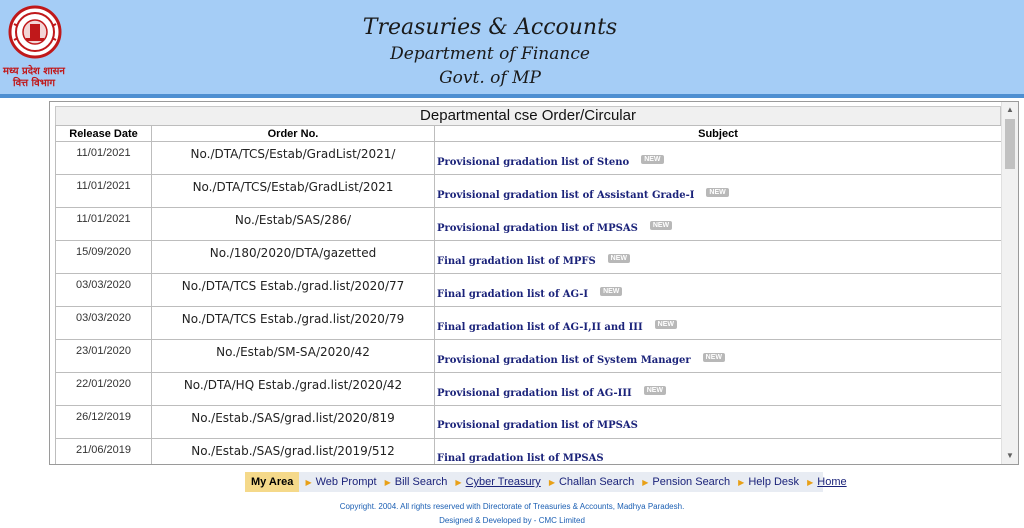 The height and width of the screenshot is (528, 1024). What do you see at coordinates (293, 191) in the screenshot?
I see `order-number-cell: No./DTA/TCS/Estab/GradList/2021` at bounding box center [293, 191].